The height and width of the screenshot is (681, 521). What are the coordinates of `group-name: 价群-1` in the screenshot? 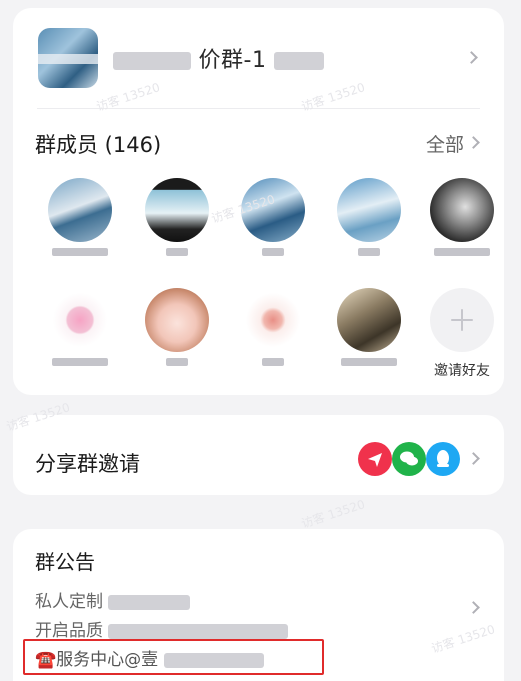 It's located at (218, 58).